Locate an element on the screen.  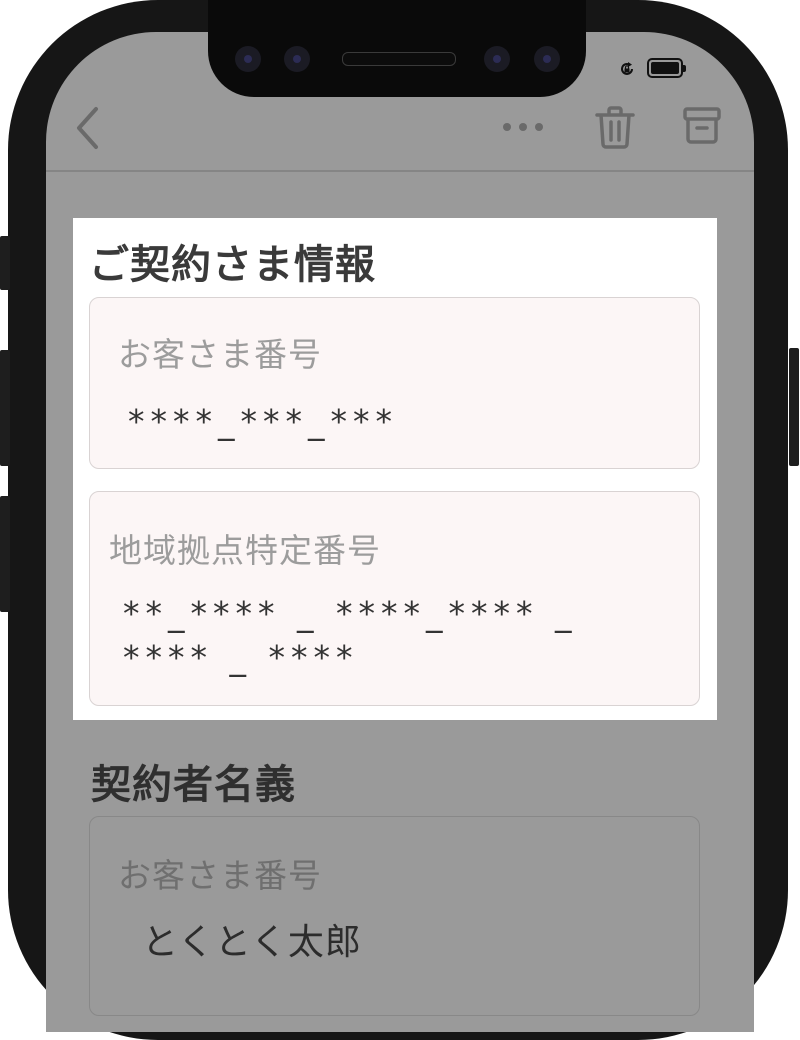
holder-name-value: とくとく太郎 is located at coordinates (252, 942).